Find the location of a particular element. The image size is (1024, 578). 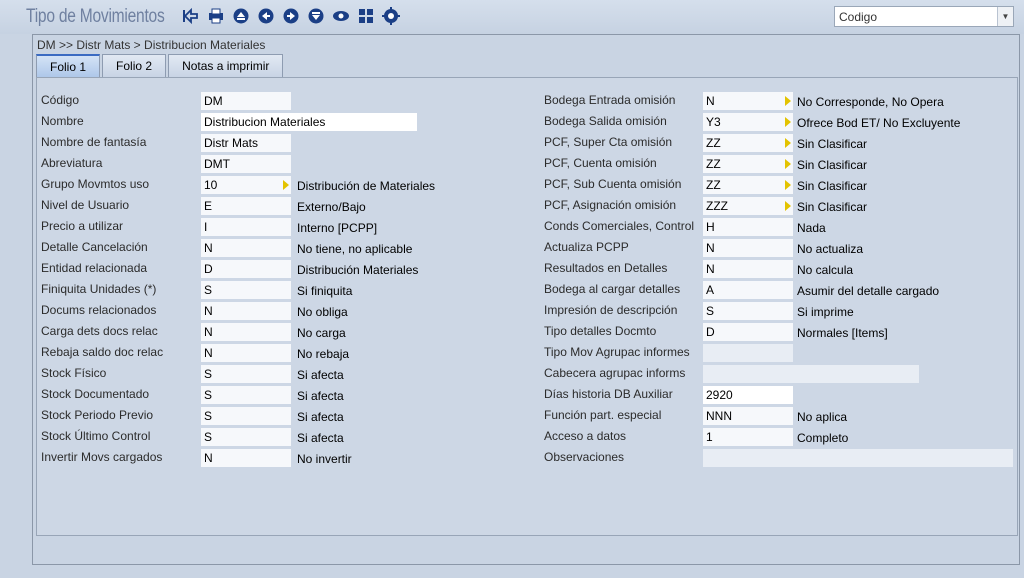

field-description: Sin Clasificar is located at coordinates (832, 186).